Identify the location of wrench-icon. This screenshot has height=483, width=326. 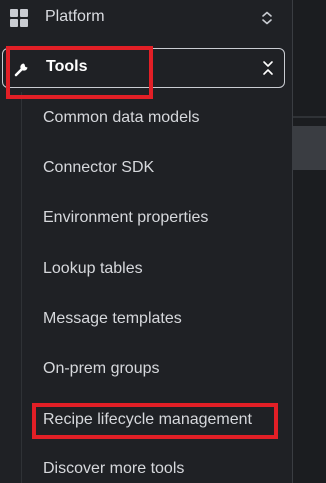
(21, 70).